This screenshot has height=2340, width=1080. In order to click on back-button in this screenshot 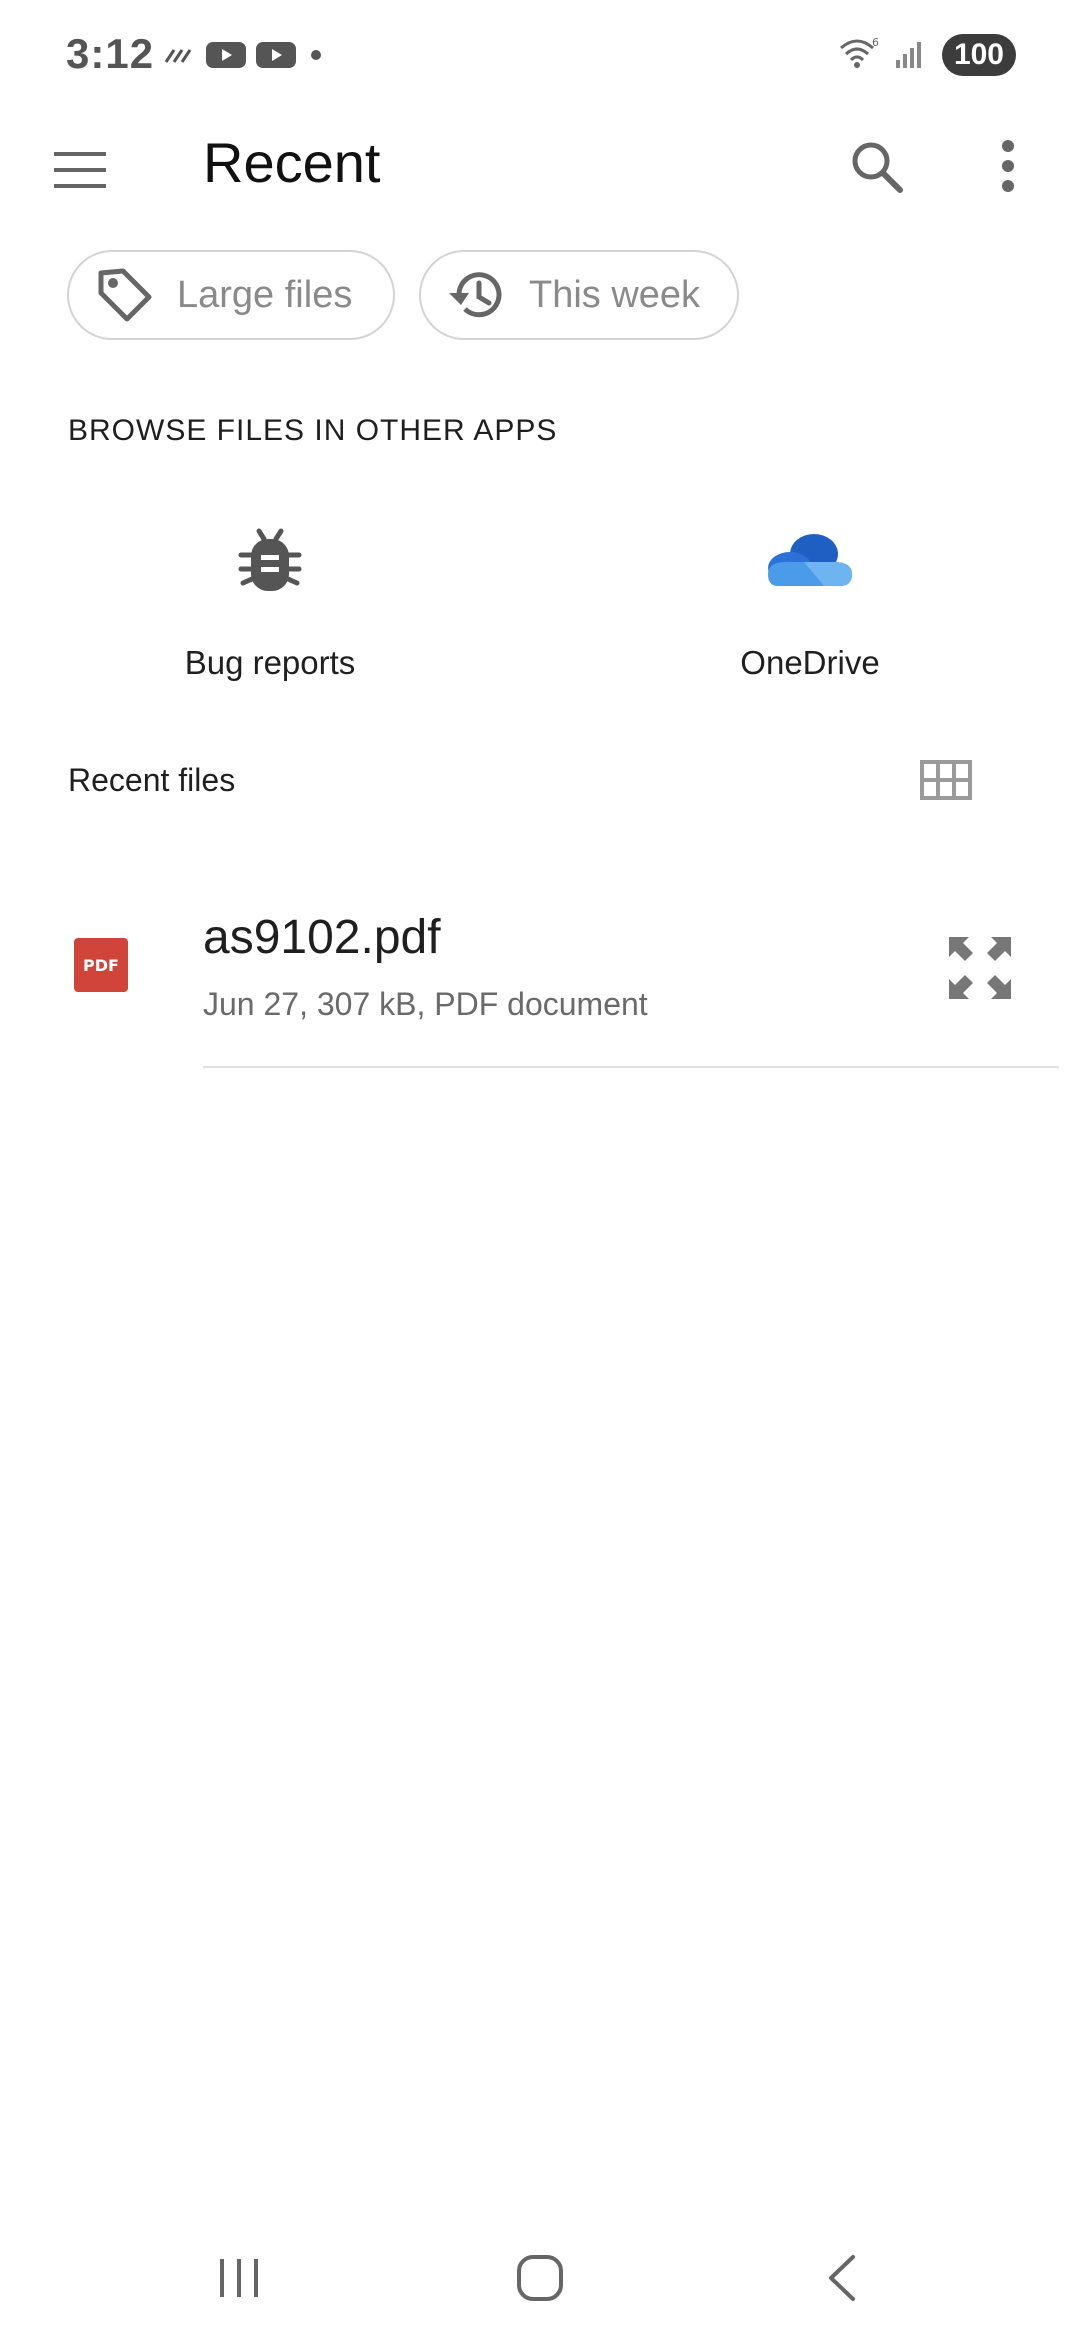, I will do `click(843, 2278)`.